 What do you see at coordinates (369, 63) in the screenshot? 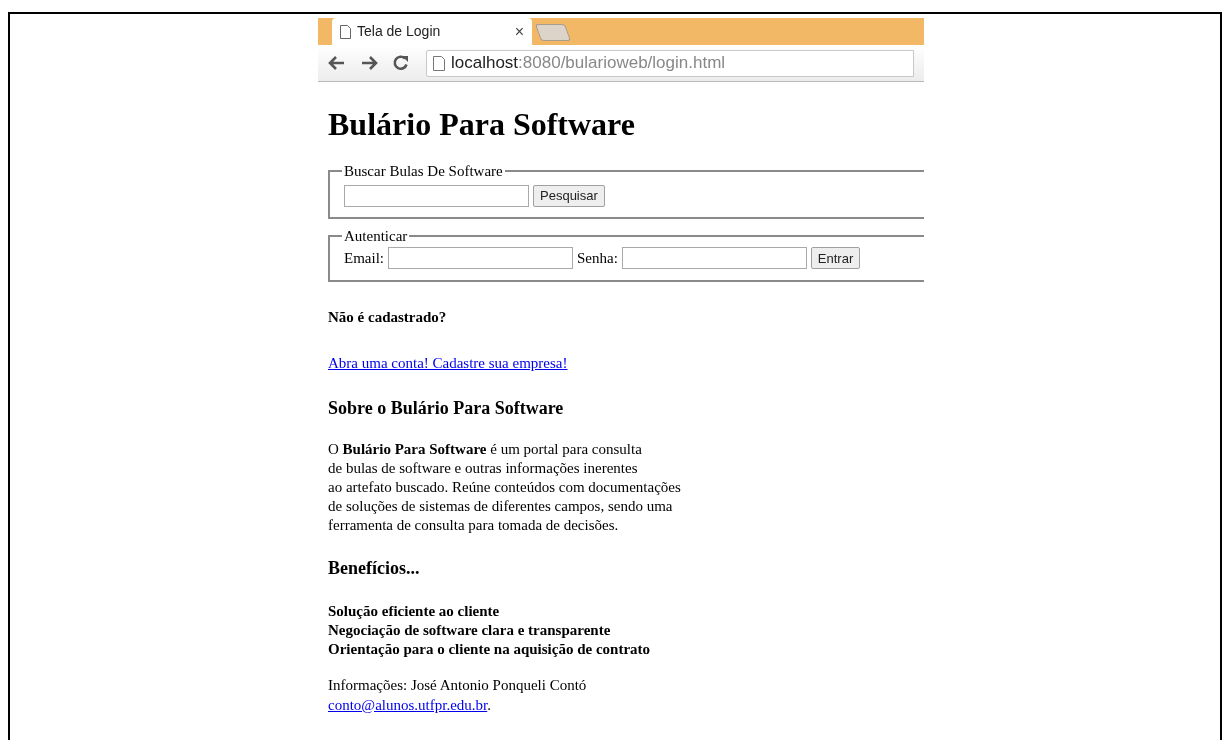
I see `forward-icon` at bounding box center [369, 63].